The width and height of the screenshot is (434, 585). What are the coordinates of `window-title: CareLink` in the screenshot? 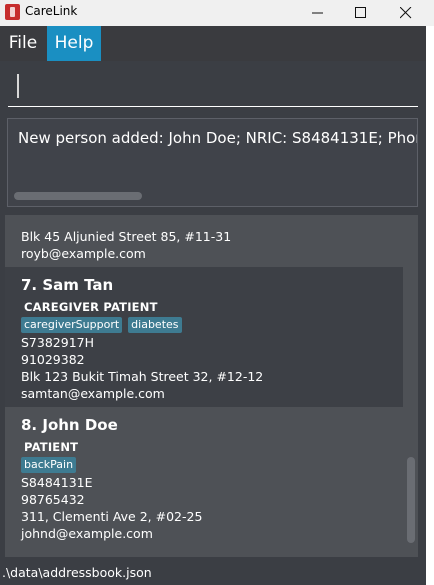 It's located at (51, 11).